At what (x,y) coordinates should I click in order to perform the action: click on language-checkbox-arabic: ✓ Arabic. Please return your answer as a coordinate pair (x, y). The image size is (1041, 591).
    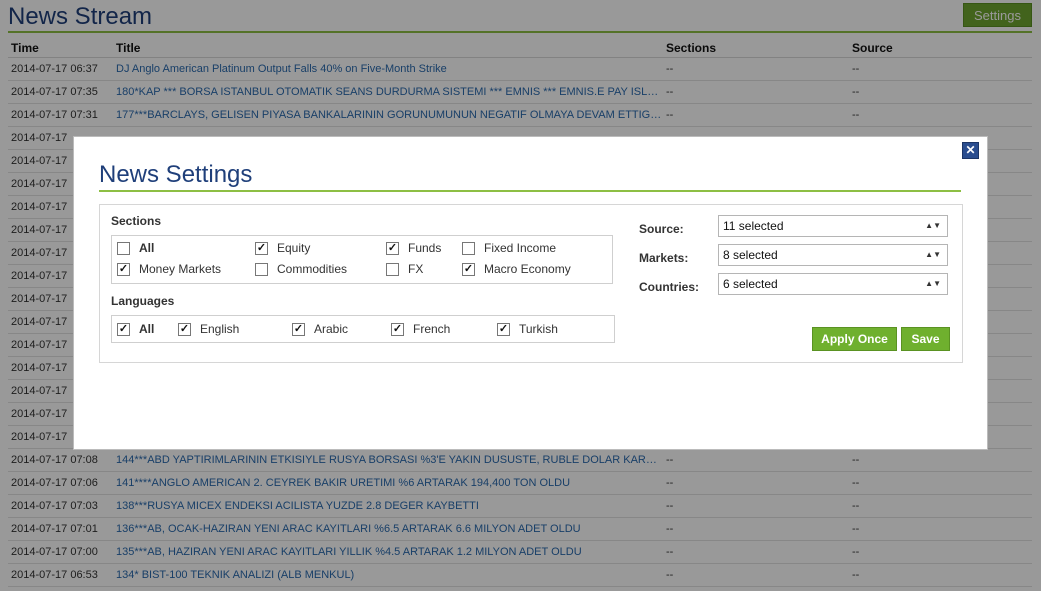
    Looking at the image, I should click on (320, 329).